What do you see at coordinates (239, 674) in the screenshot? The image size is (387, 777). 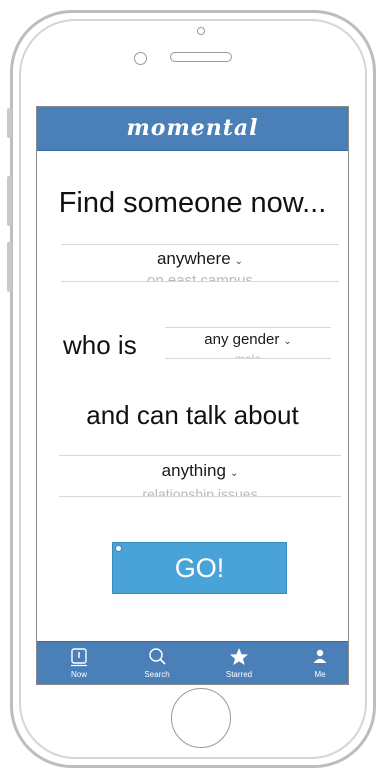 I see `tab-starred-label: Starred` at bounding box center [239, 674].